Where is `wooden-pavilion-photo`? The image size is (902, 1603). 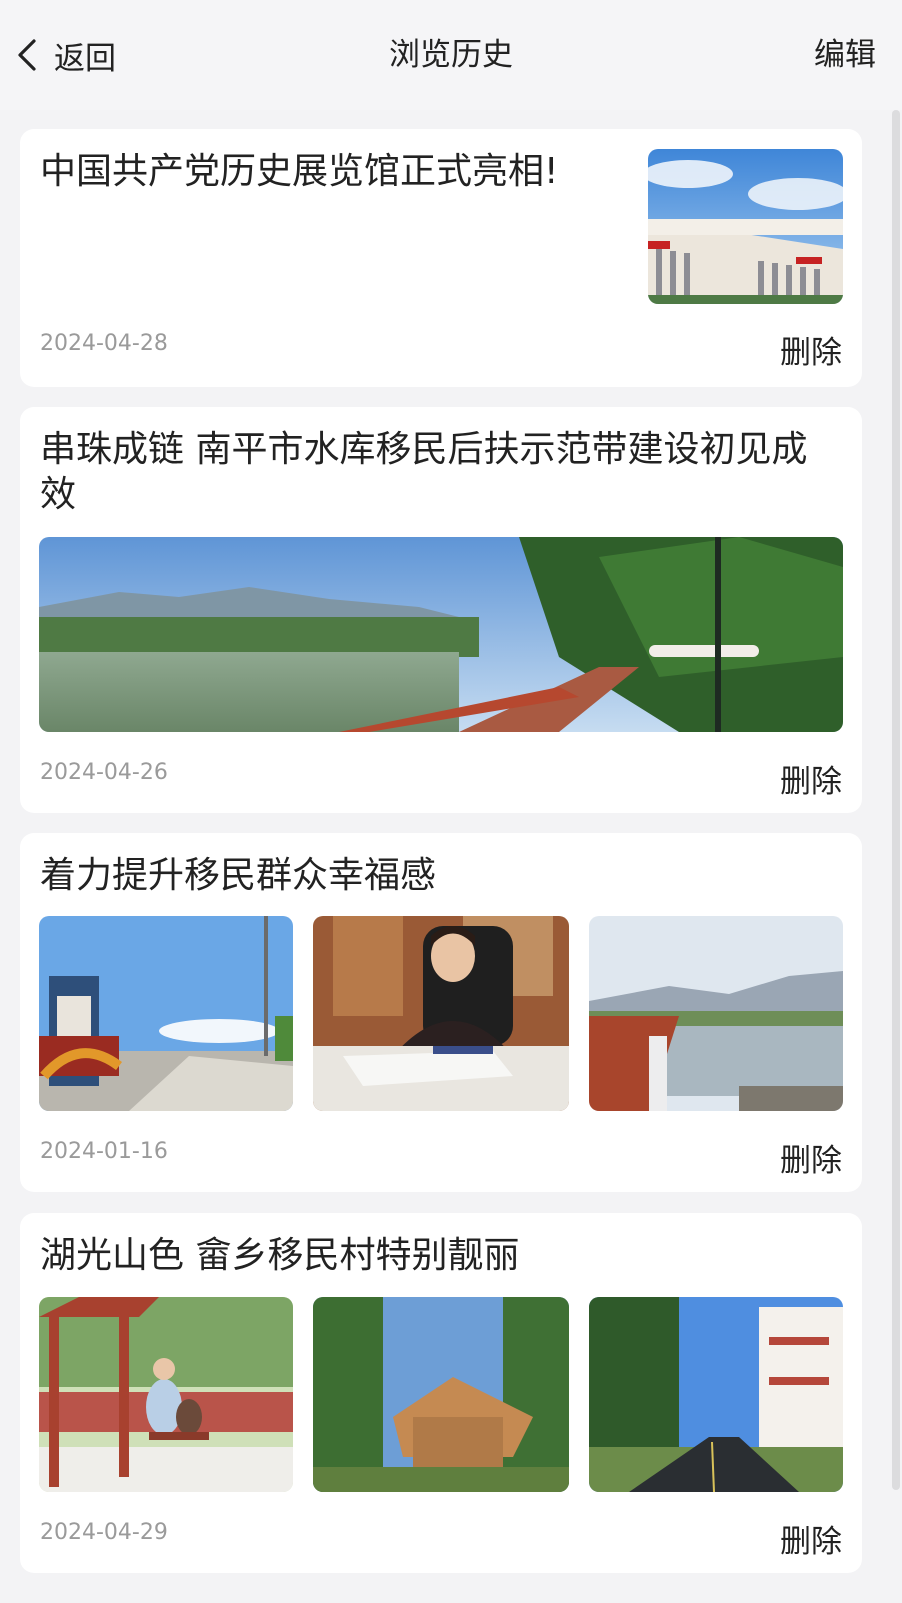 wooden-pavilion-photo is located at coordinates (441, 1394).